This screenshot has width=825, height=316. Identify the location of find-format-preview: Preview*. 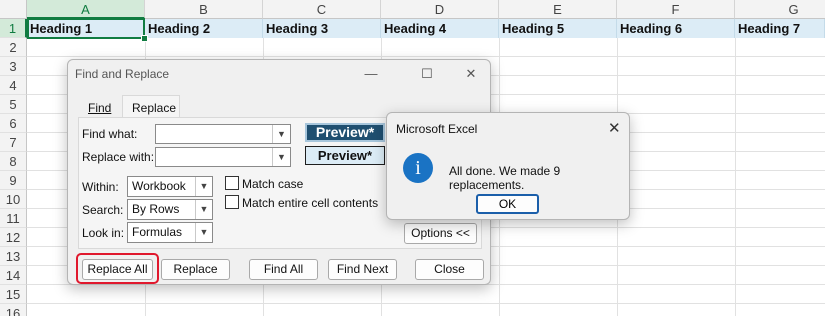
(345, 132).